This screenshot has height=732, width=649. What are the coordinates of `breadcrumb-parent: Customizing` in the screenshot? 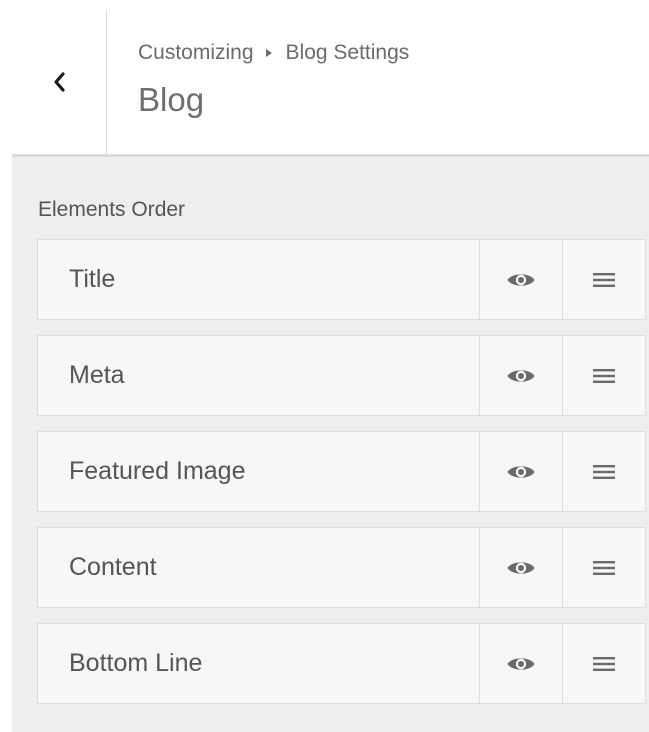 It's located at (196, 52).